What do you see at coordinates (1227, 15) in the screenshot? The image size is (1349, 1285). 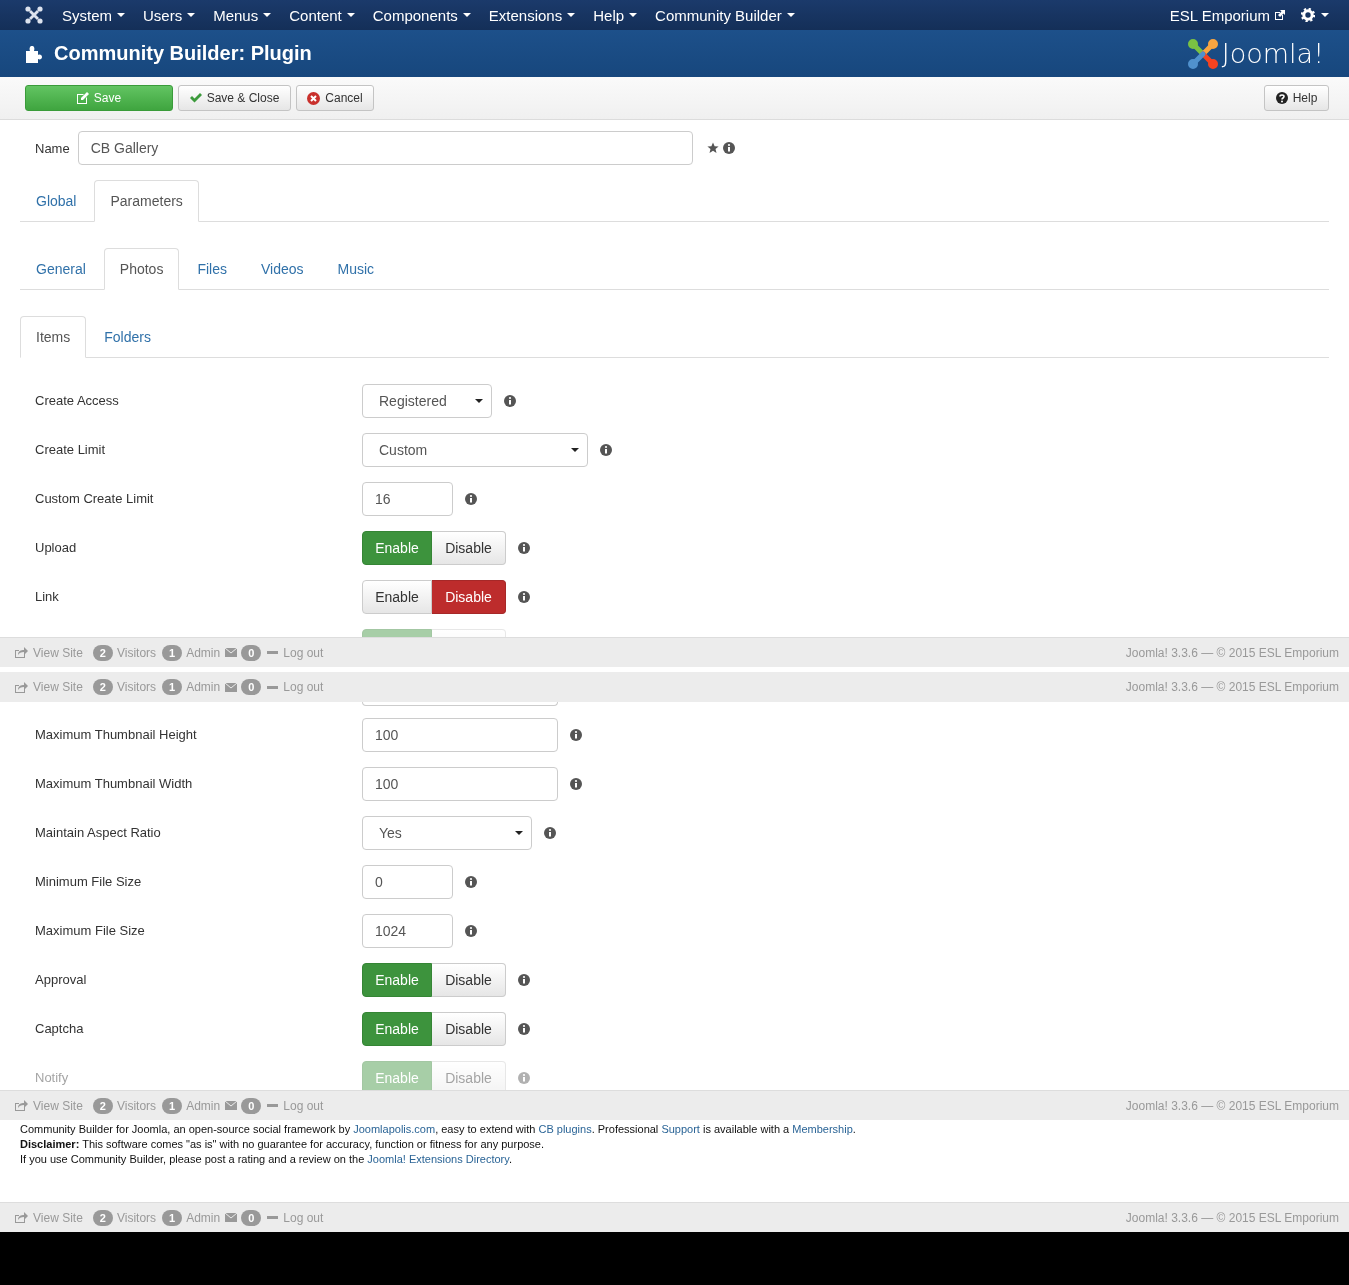 I see `site-link: ESL Emporium` at bounding box center [1227, 15].